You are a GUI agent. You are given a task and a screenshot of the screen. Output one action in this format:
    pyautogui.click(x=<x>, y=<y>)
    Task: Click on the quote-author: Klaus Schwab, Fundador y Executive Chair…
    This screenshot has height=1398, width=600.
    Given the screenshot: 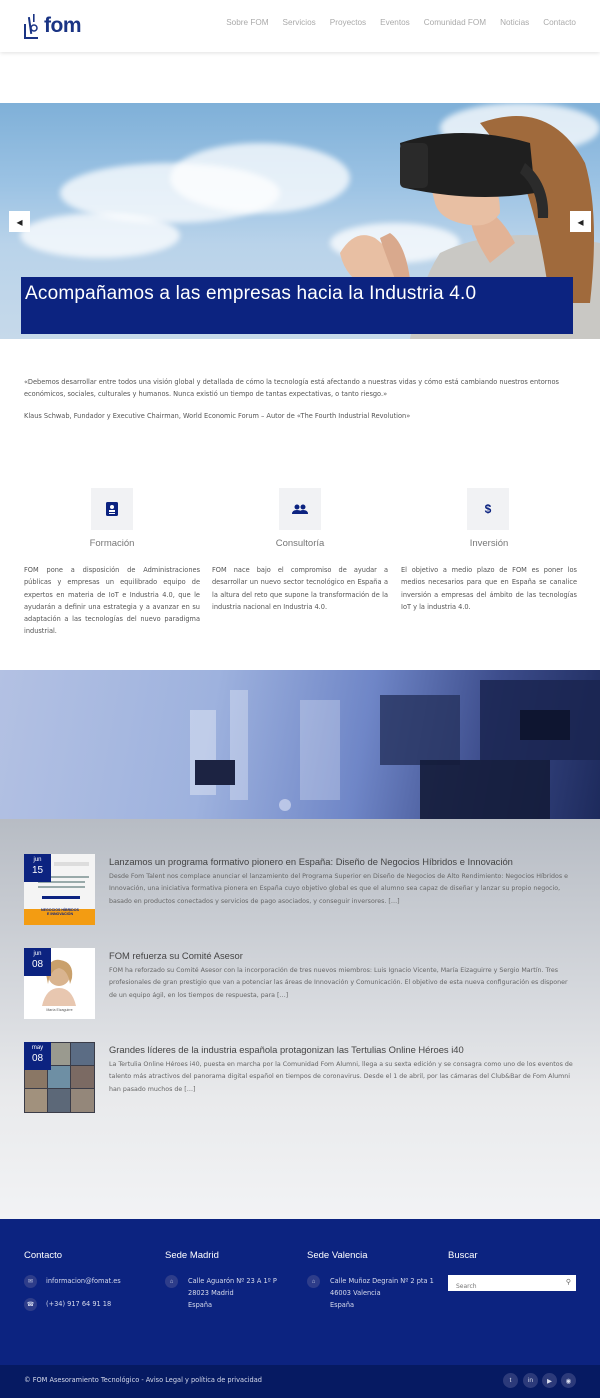 What is the action you would take?
    pyautogui.click(x=217, y=416)
    